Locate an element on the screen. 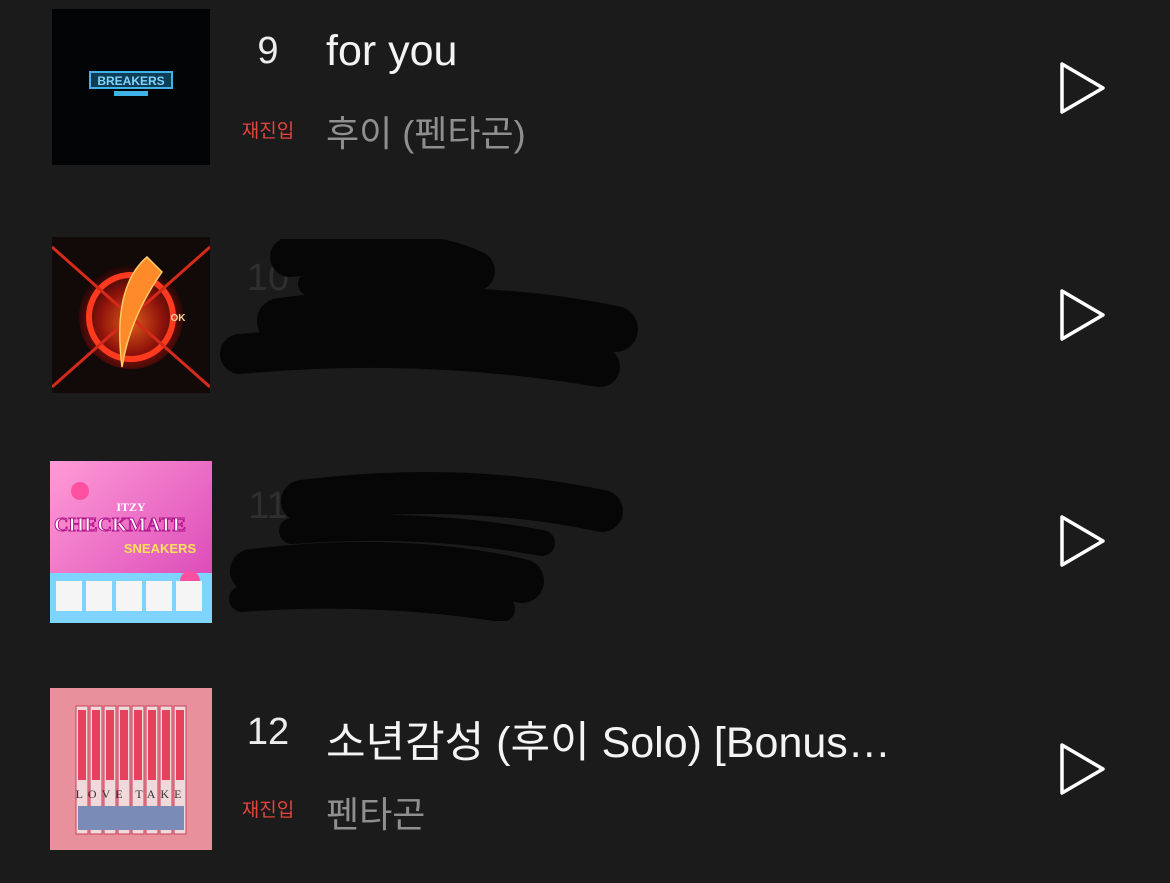 This screenshot has width=1170, height=883. album-cover-love-take: LOVE TAKE is located at coordinates (131, 769).